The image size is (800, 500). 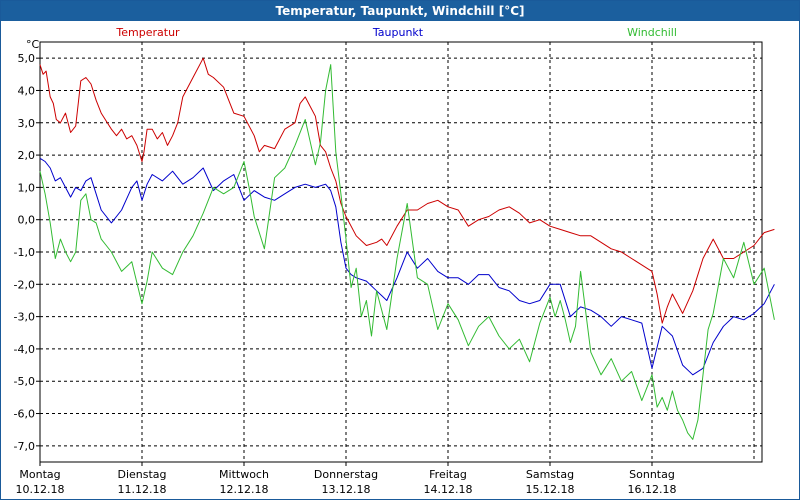 What do you see at coordinates (244, 489) in the screenshot?
I see `x-tick-label-date: 12.12.18` at bounding box center [244, 489].